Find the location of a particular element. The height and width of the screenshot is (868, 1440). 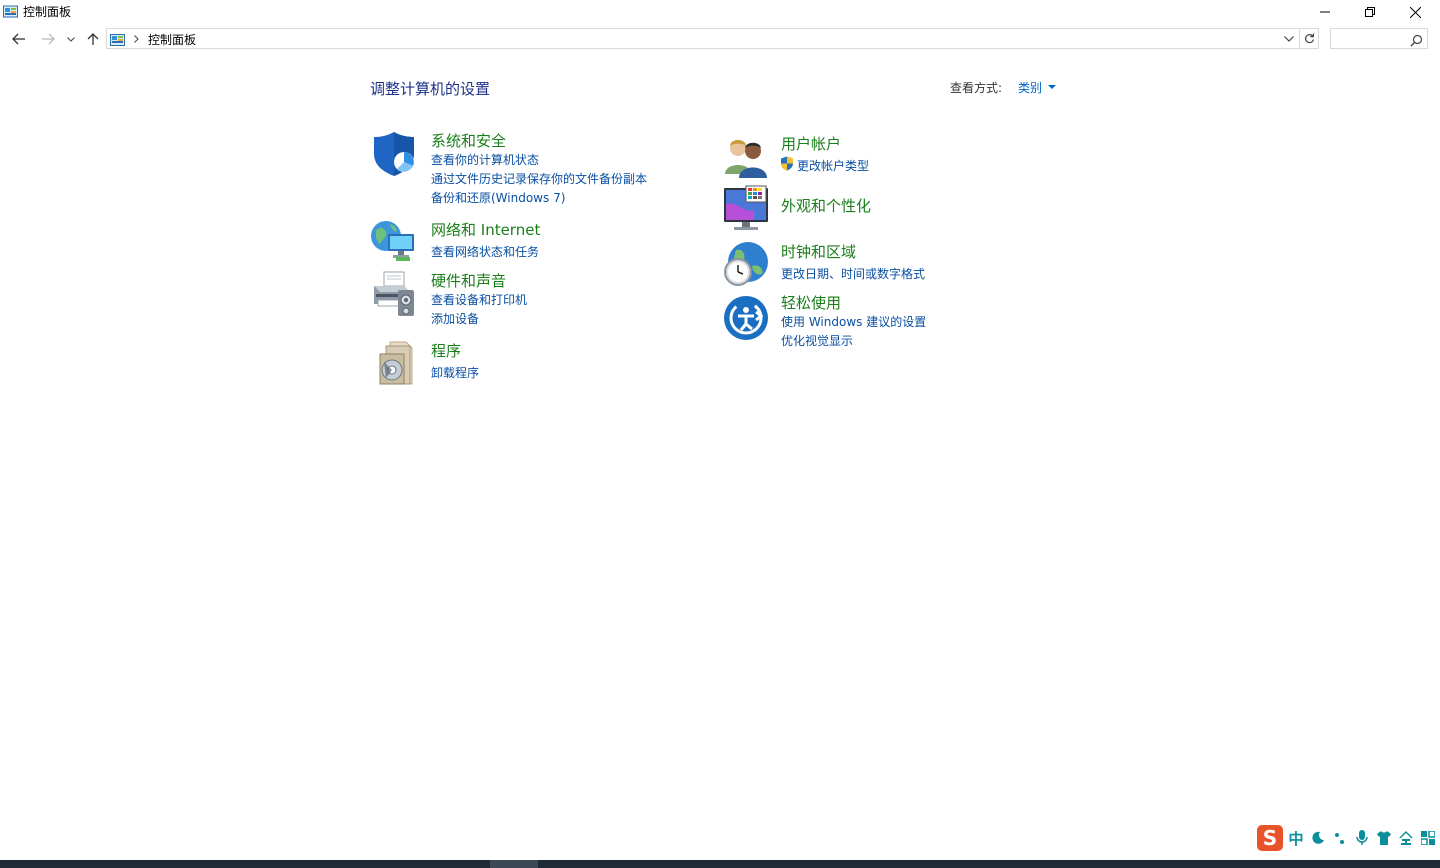

search-icon is located at coordinates (1416, 39).